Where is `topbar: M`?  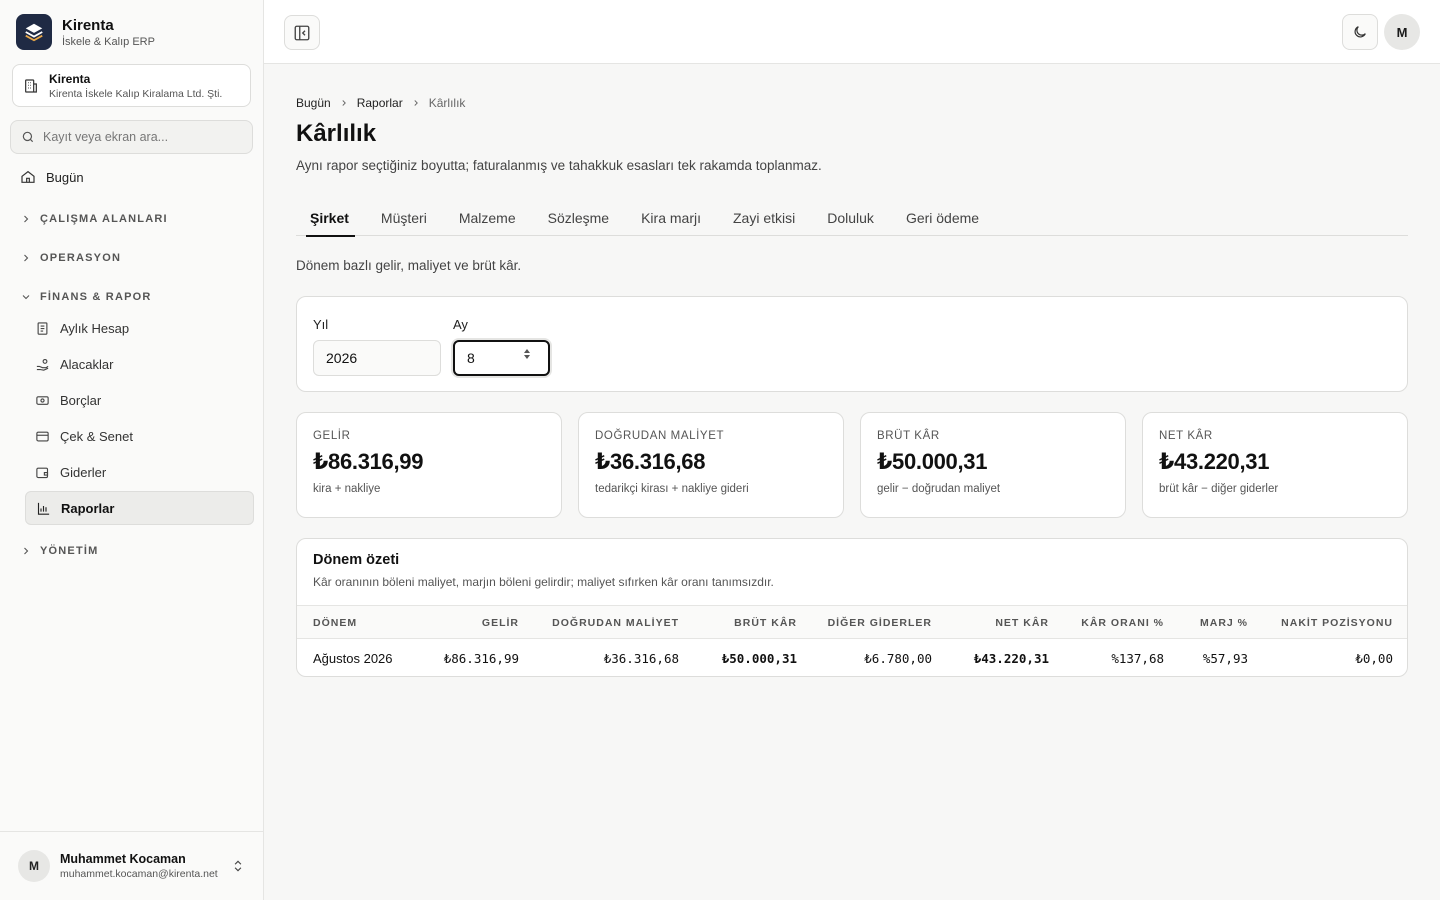 topbar: M is located at coordinates (852, 32).